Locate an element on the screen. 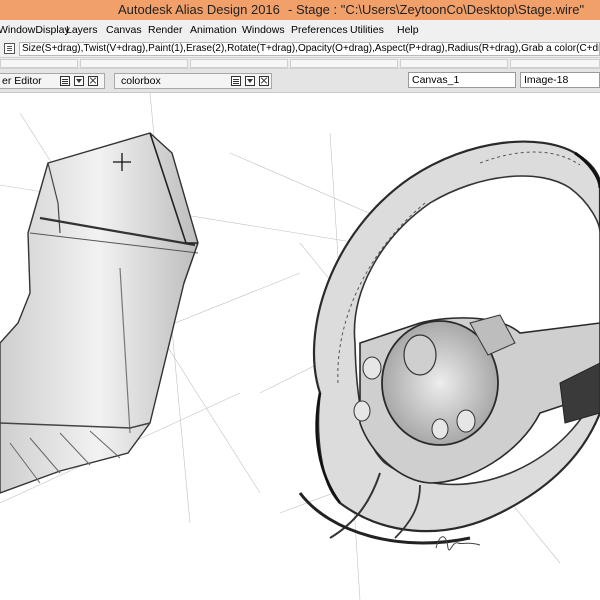 The image size is (600, 600). menu-preferences: Preferences is located at coordinates (319, 30).